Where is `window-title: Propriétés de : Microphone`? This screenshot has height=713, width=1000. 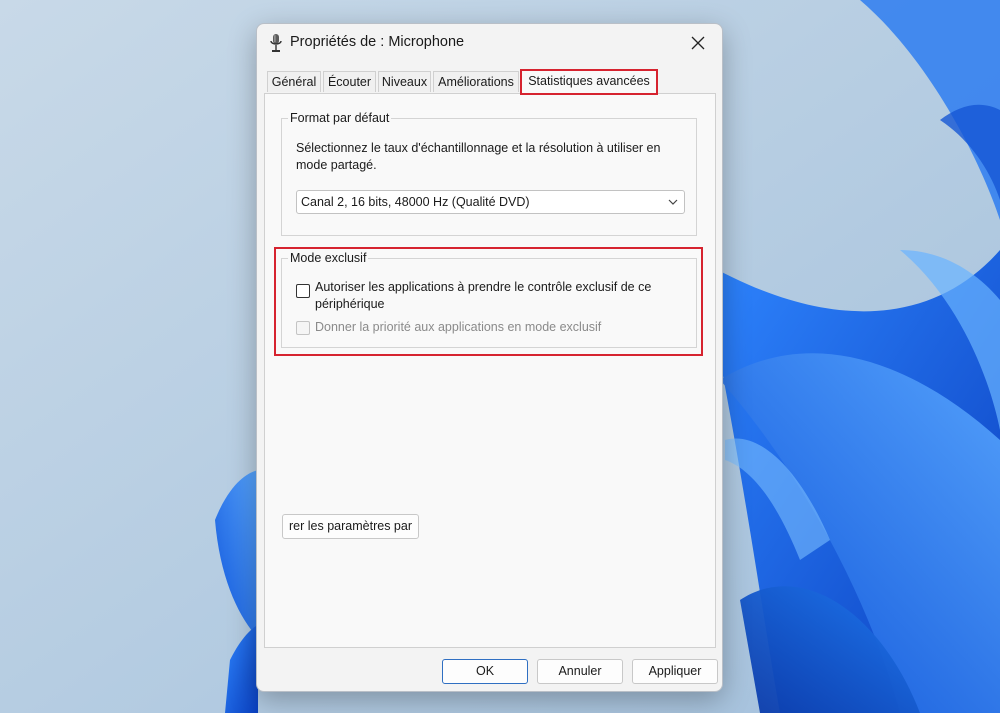 window-title: Propriétés de : Microphone is located at coordinates (377, 42).